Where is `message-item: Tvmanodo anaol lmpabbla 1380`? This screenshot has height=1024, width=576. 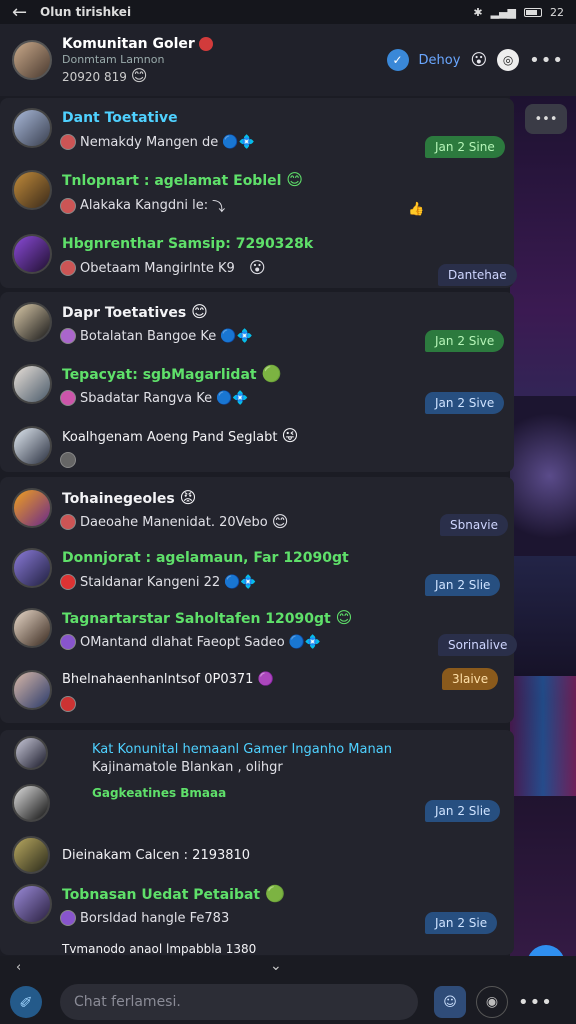
message-item: Tvmanodo anaol lmpabbla 1380 is located at coordinates (257, 946).